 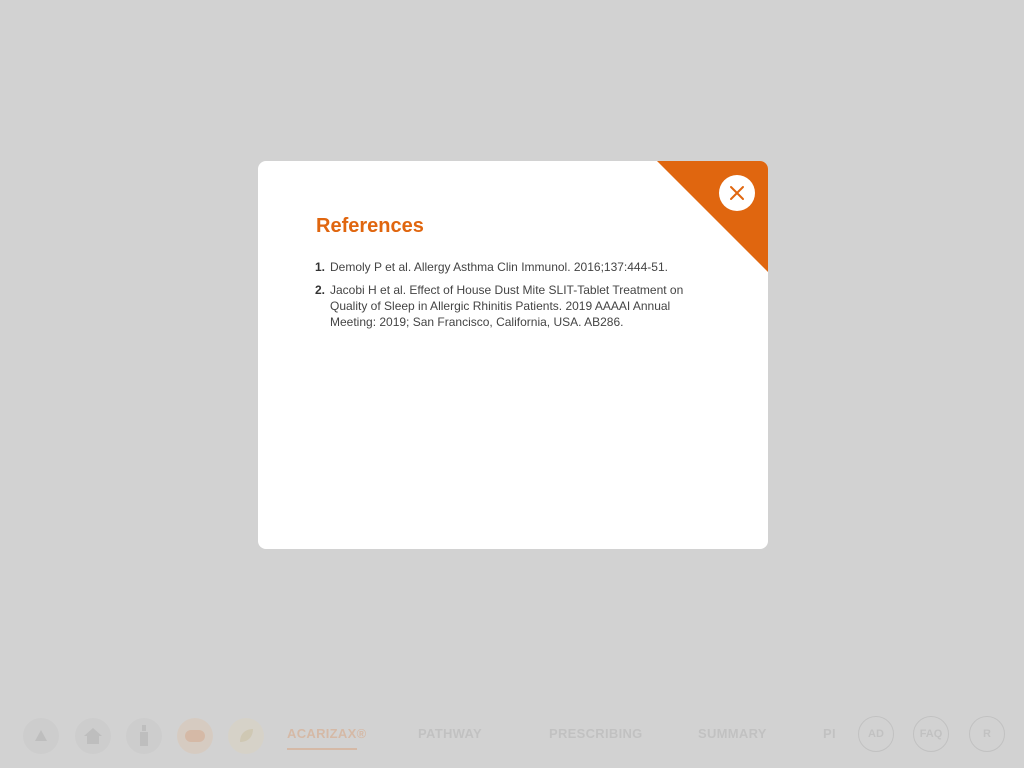 I want to click on leaf-icon, so click(x=246, y=736).